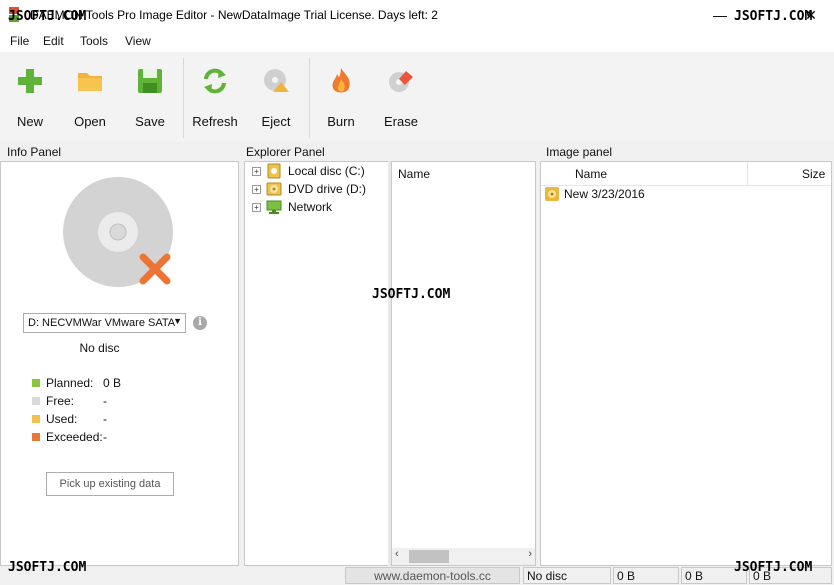 The width and height of the screenshot is (834, 585). Describe the element at coordinates (274, 207) in the screenshot. I see `network-icon` at that location.